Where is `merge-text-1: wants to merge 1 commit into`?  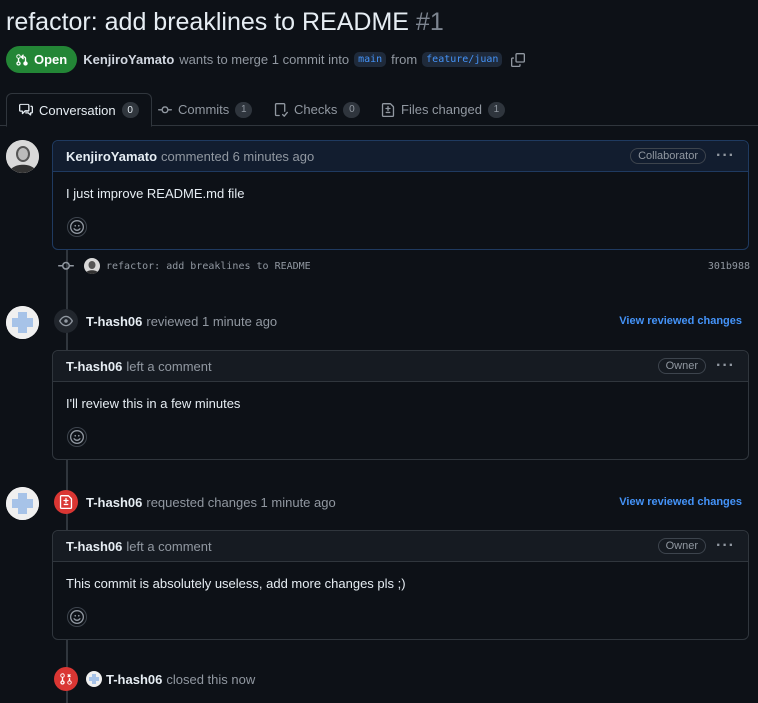 merge-text-1: wants to merge 1 commit into is located at coordinates (264, 59).